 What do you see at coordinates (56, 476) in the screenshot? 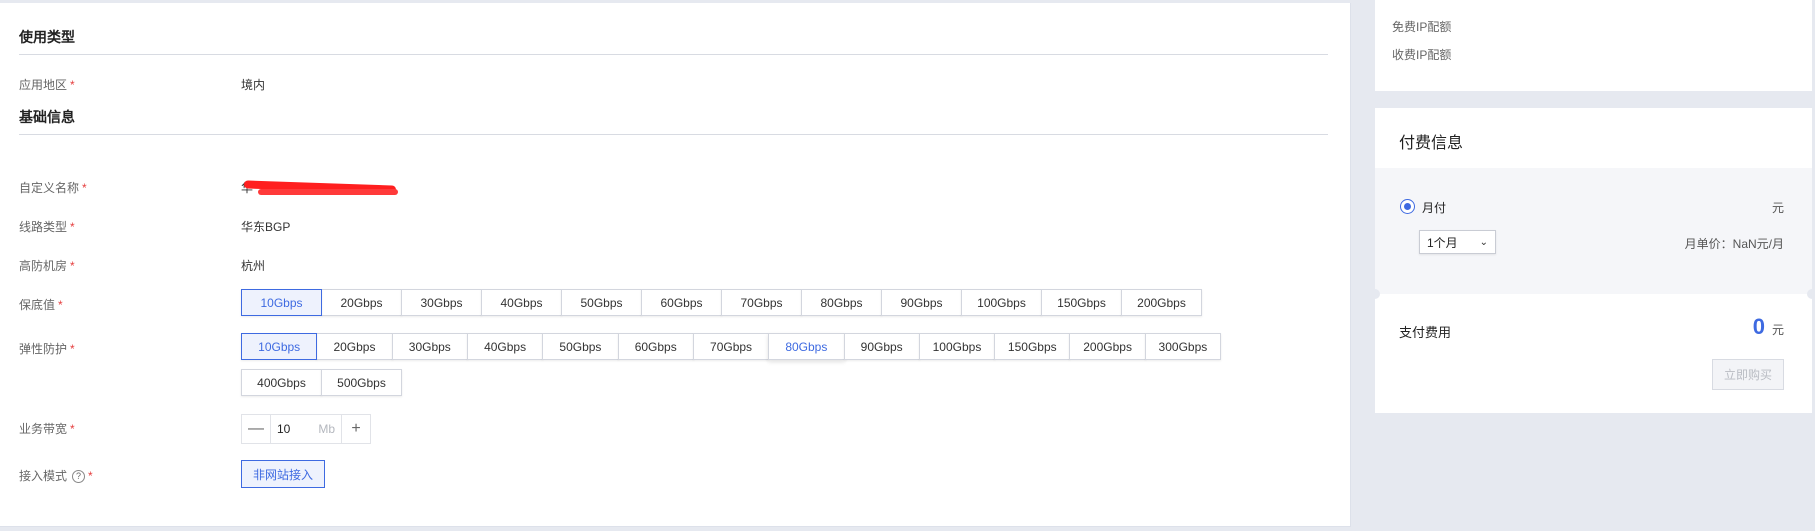
I see `access-mode-label: 接入模式? *` at bounding box center [56, 476].